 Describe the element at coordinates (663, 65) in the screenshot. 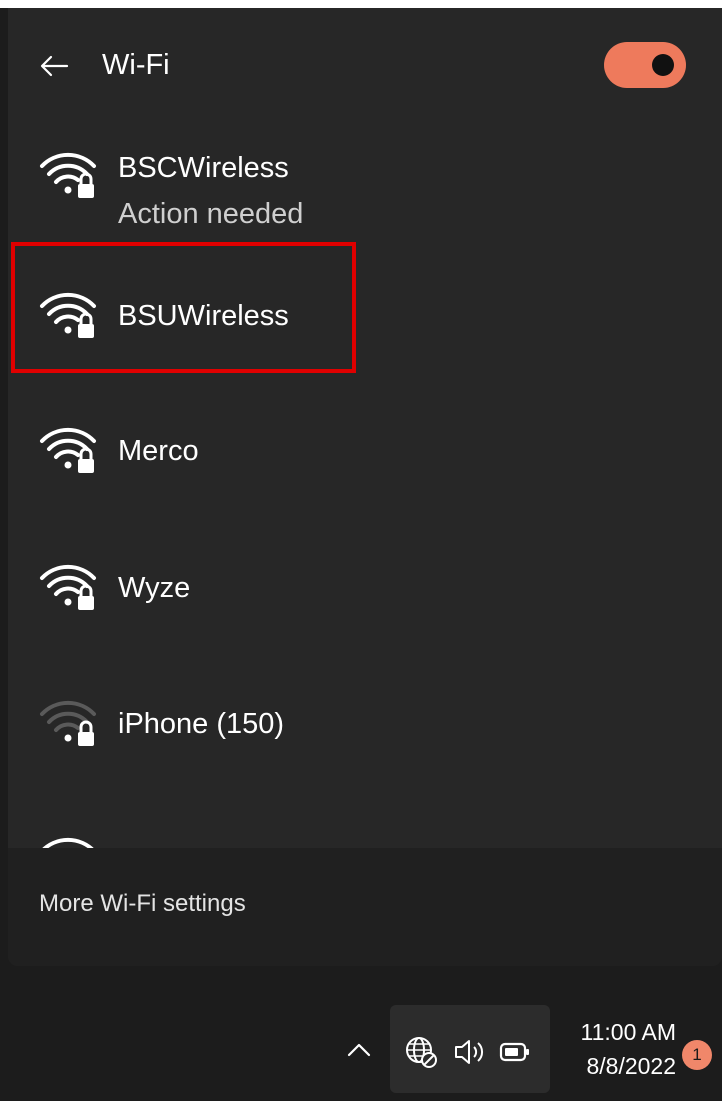

I see `toggle-knob` at that location.